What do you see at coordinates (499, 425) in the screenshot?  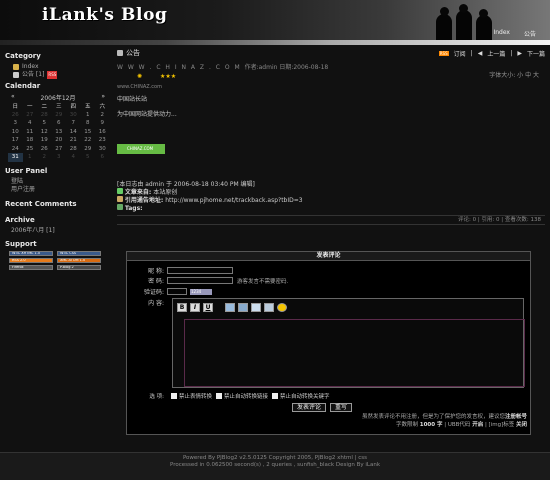 I see `img-label: | [img]标签` at bounding box center [499, 425].